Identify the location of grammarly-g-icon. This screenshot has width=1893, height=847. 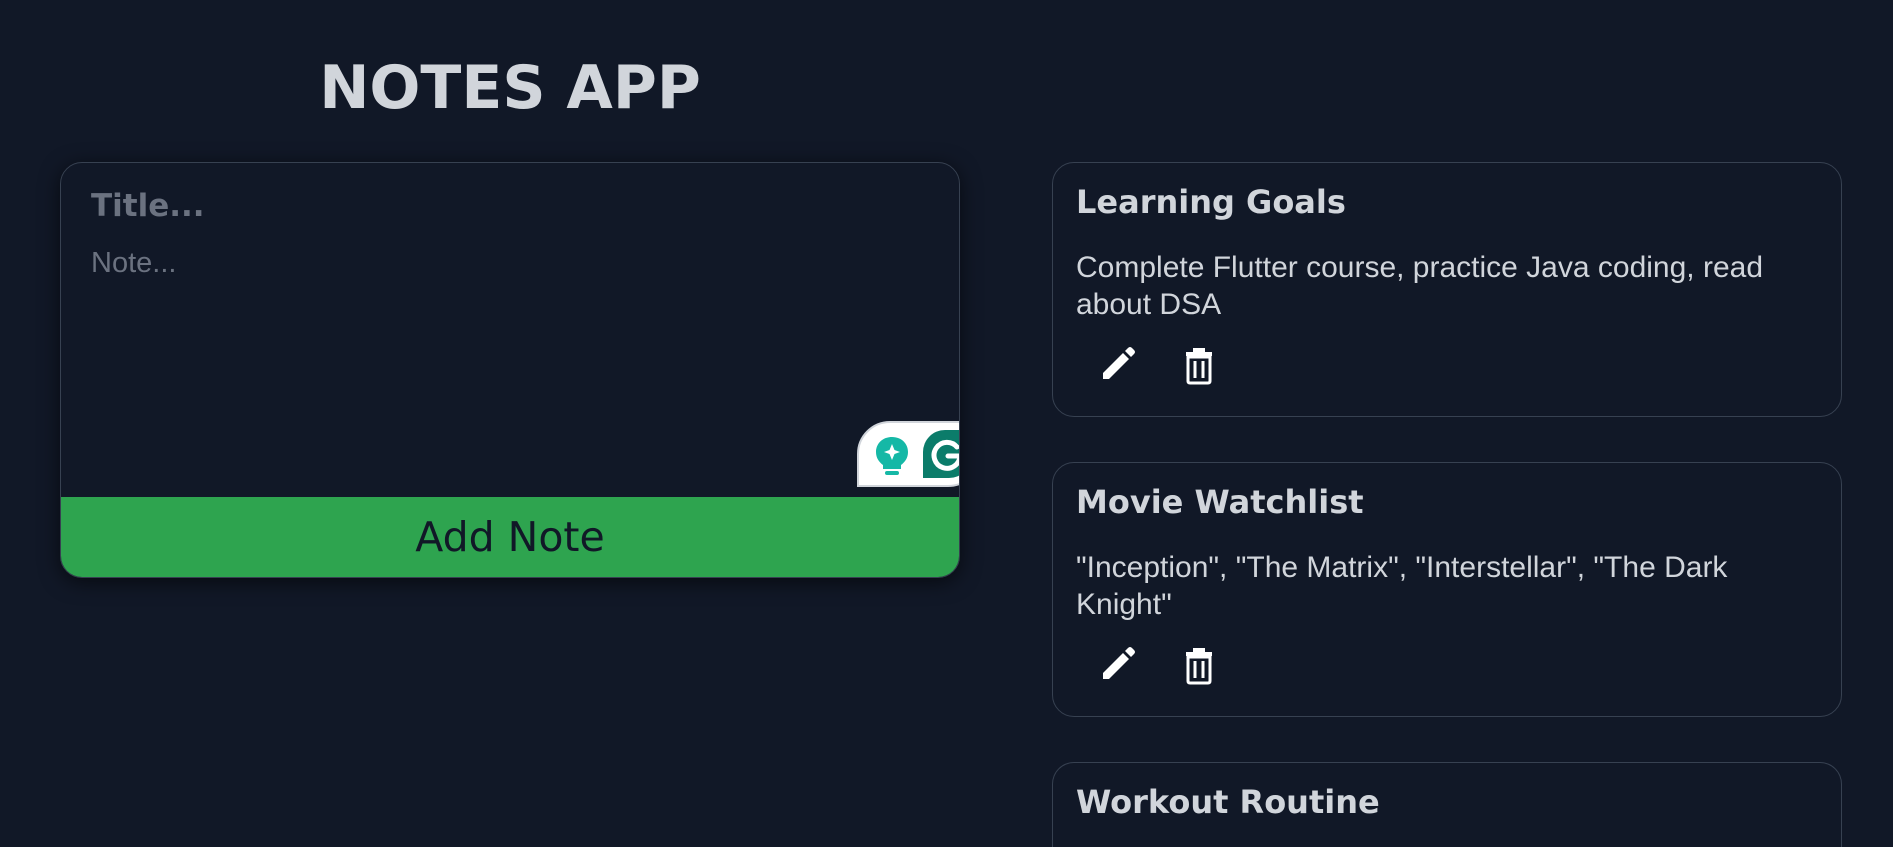
(941, 454).